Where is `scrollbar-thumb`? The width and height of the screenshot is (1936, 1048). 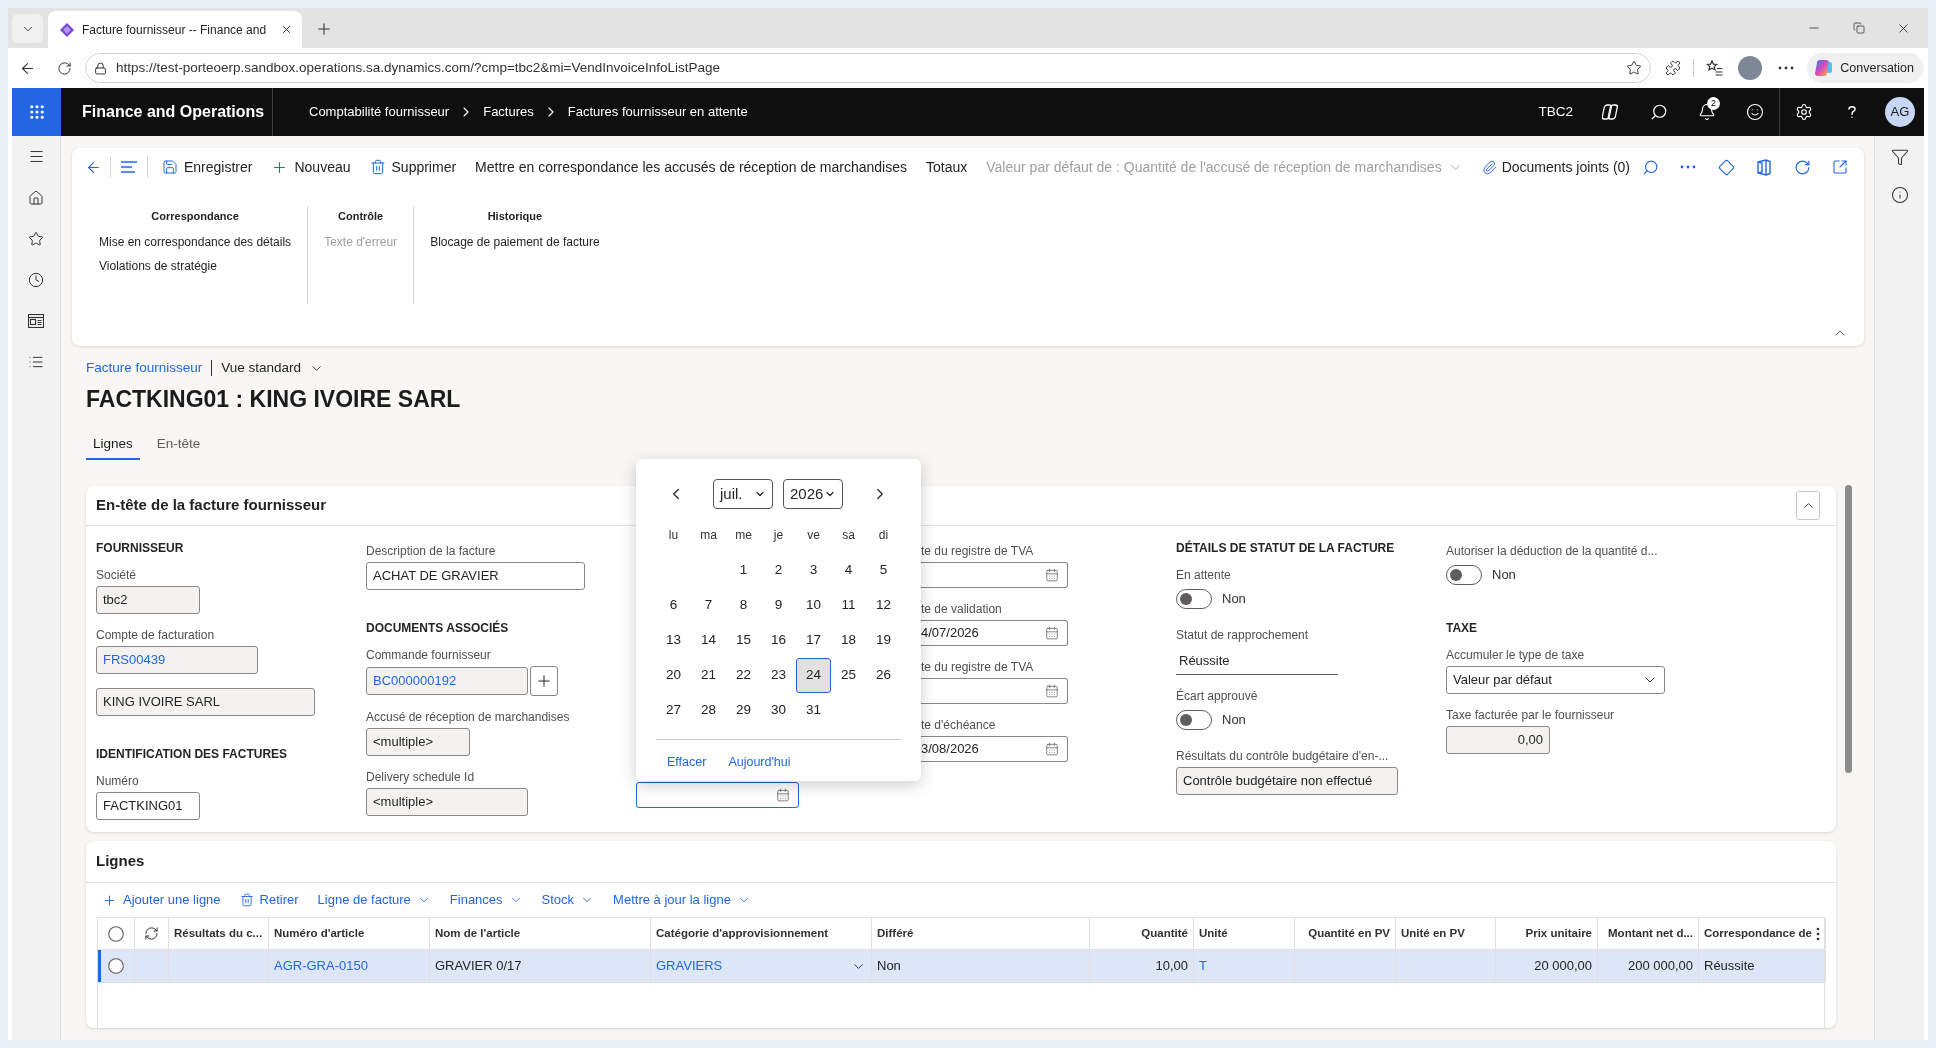 scrollbar-thumb is located at coordinates (1848, 629).